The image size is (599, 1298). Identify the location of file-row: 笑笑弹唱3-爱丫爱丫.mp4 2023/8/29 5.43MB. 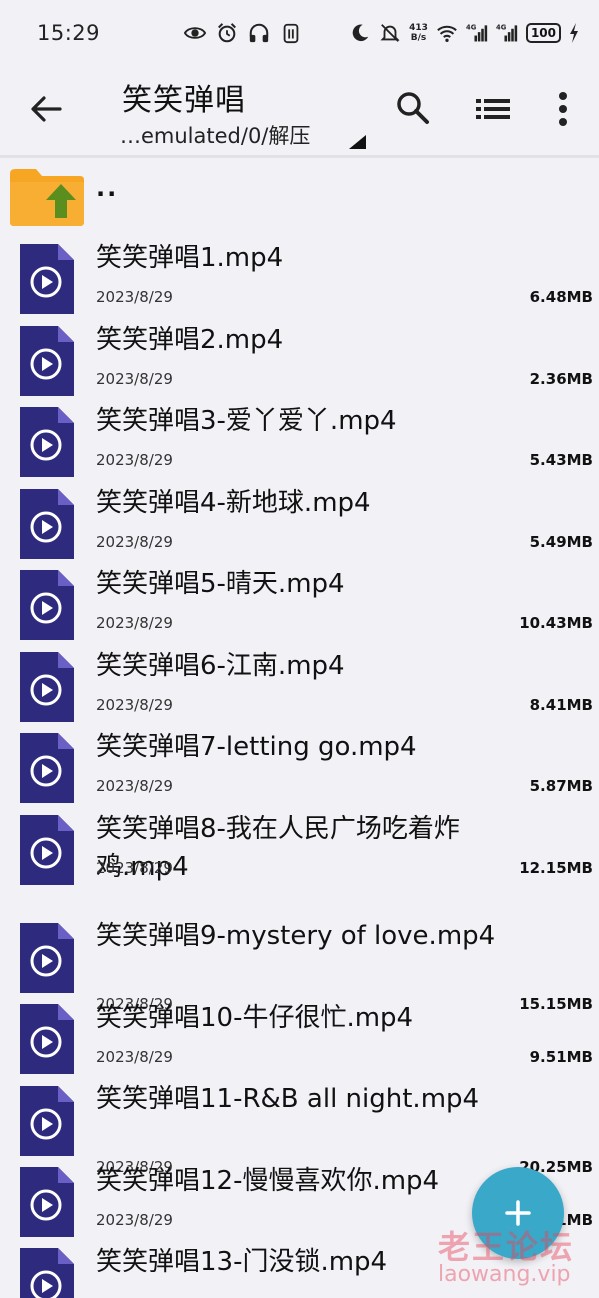
(299, 438).